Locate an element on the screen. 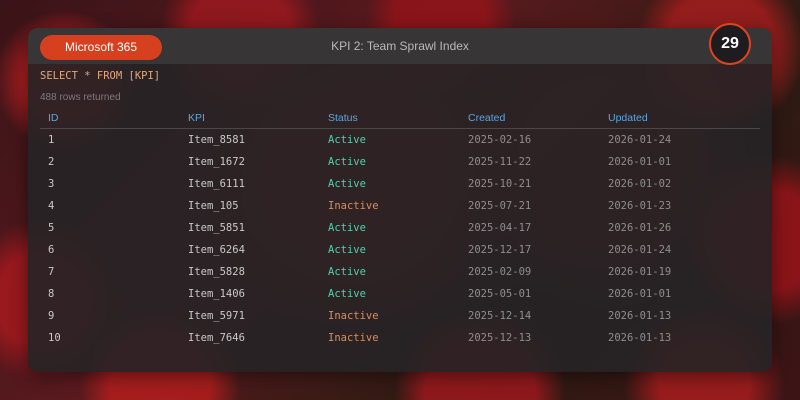 The image size is (800, 400). cell-kpi: Item_5971 is located at coordinates (216, 316).